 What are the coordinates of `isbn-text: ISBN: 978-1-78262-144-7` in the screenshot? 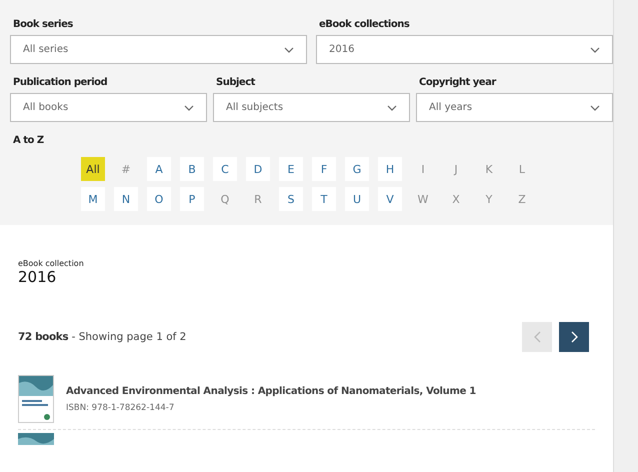 It's located at (120, 407).